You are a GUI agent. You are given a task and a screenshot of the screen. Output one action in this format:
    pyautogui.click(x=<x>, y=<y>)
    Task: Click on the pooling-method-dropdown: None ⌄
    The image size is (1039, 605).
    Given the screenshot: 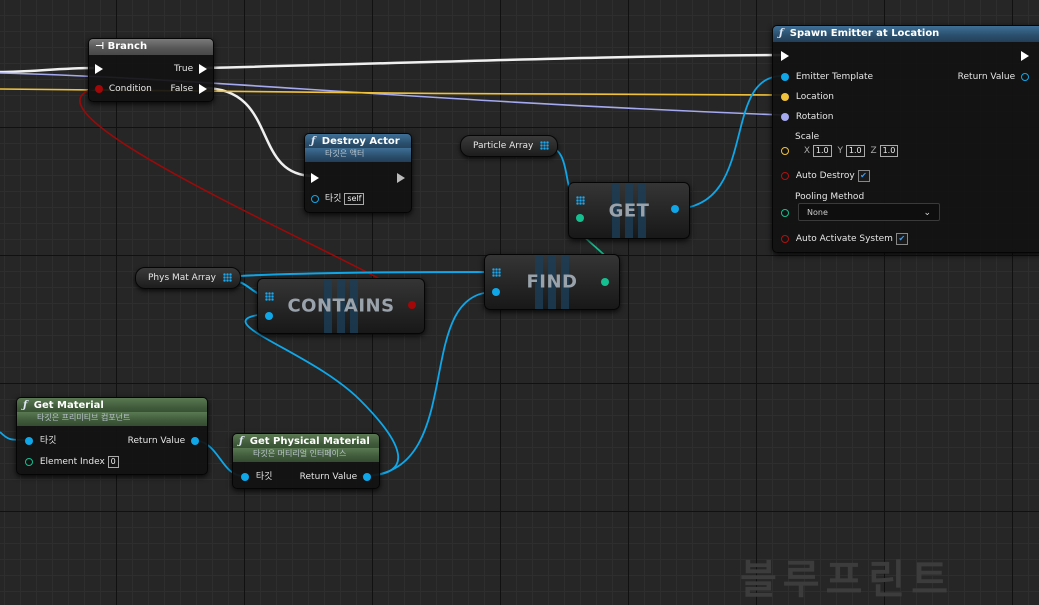 What is the action you would take?
    pyautogui.click(x=869, y=212)
    